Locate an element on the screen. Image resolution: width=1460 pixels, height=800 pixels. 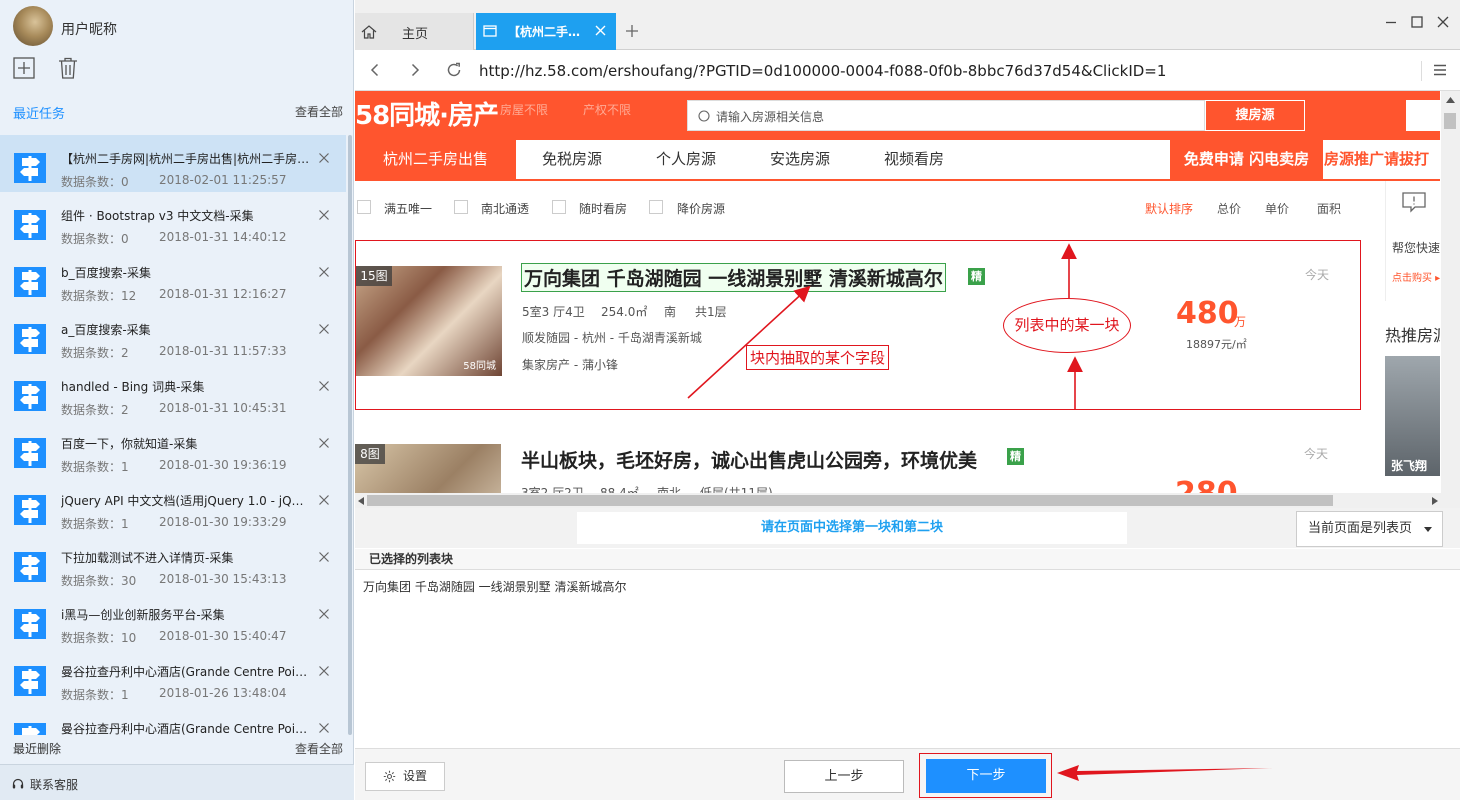
listing-title: 万向集团 千岛湖随园 一线湖景别墅 清溪新城高尔 is located at coordinates (733, 277).